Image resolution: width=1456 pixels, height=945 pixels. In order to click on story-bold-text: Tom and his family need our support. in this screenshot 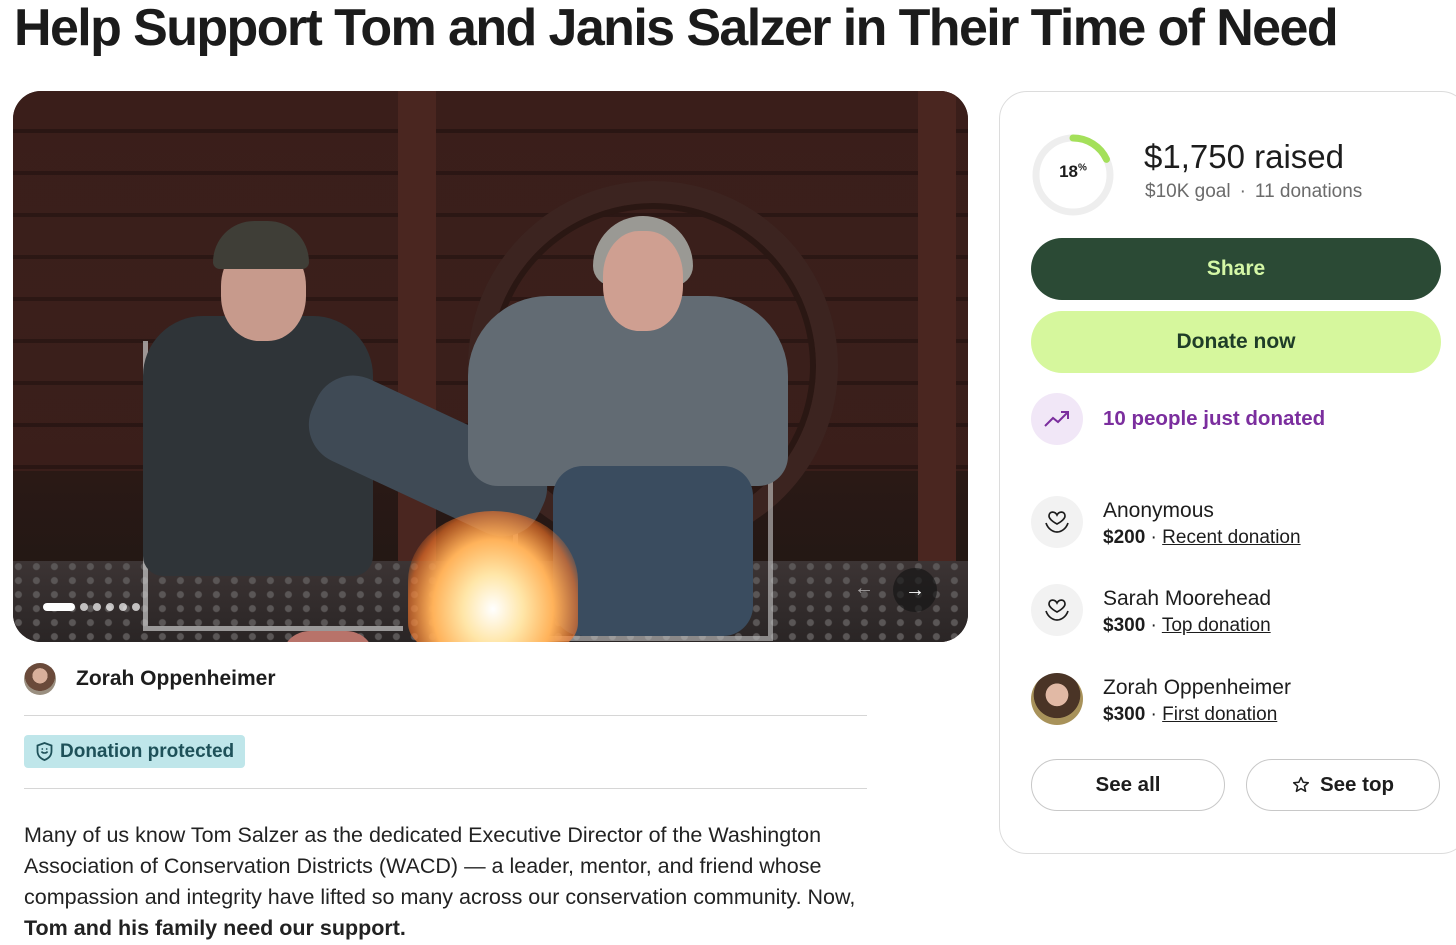, I will do `click(215, 928)`.